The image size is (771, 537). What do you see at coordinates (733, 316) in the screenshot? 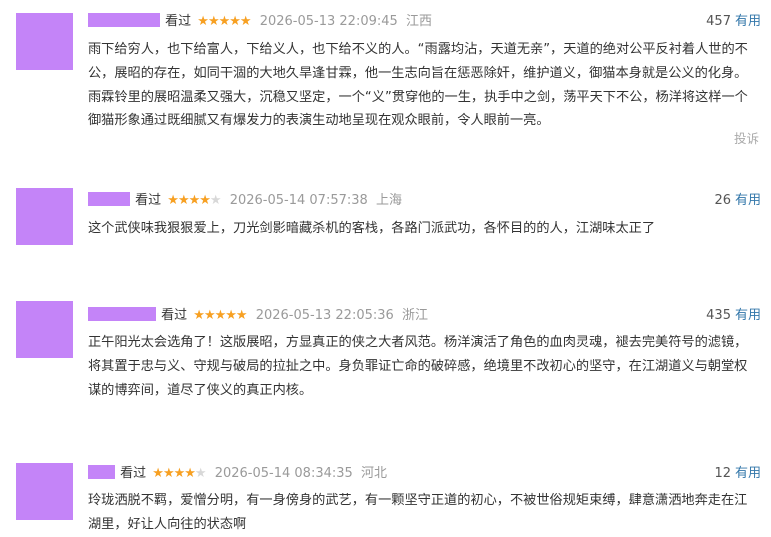
I see `vote-area: 435 有用` at bounding box center [733, 316].